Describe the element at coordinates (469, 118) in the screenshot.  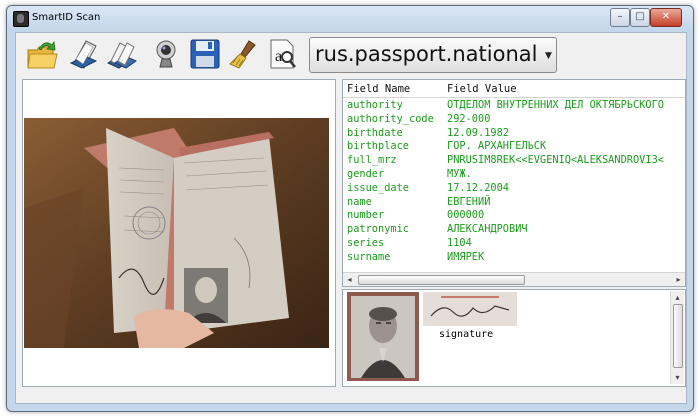
I see `field-value-cell: 292-000` at that location.